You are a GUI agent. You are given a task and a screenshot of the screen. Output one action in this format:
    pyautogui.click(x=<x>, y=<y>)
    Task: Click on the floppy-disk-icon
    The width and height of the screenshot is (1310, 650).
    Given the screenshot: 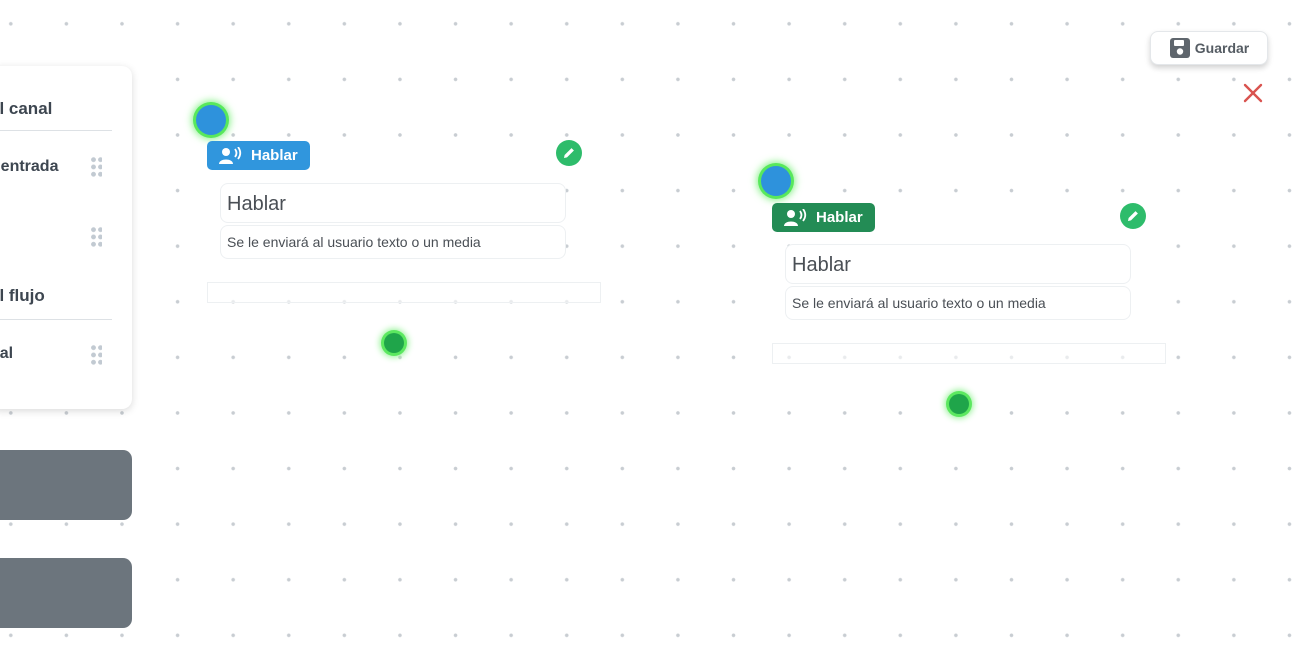 What is the action you would take?
    pyautogui.click(x=1180, y=48)
    